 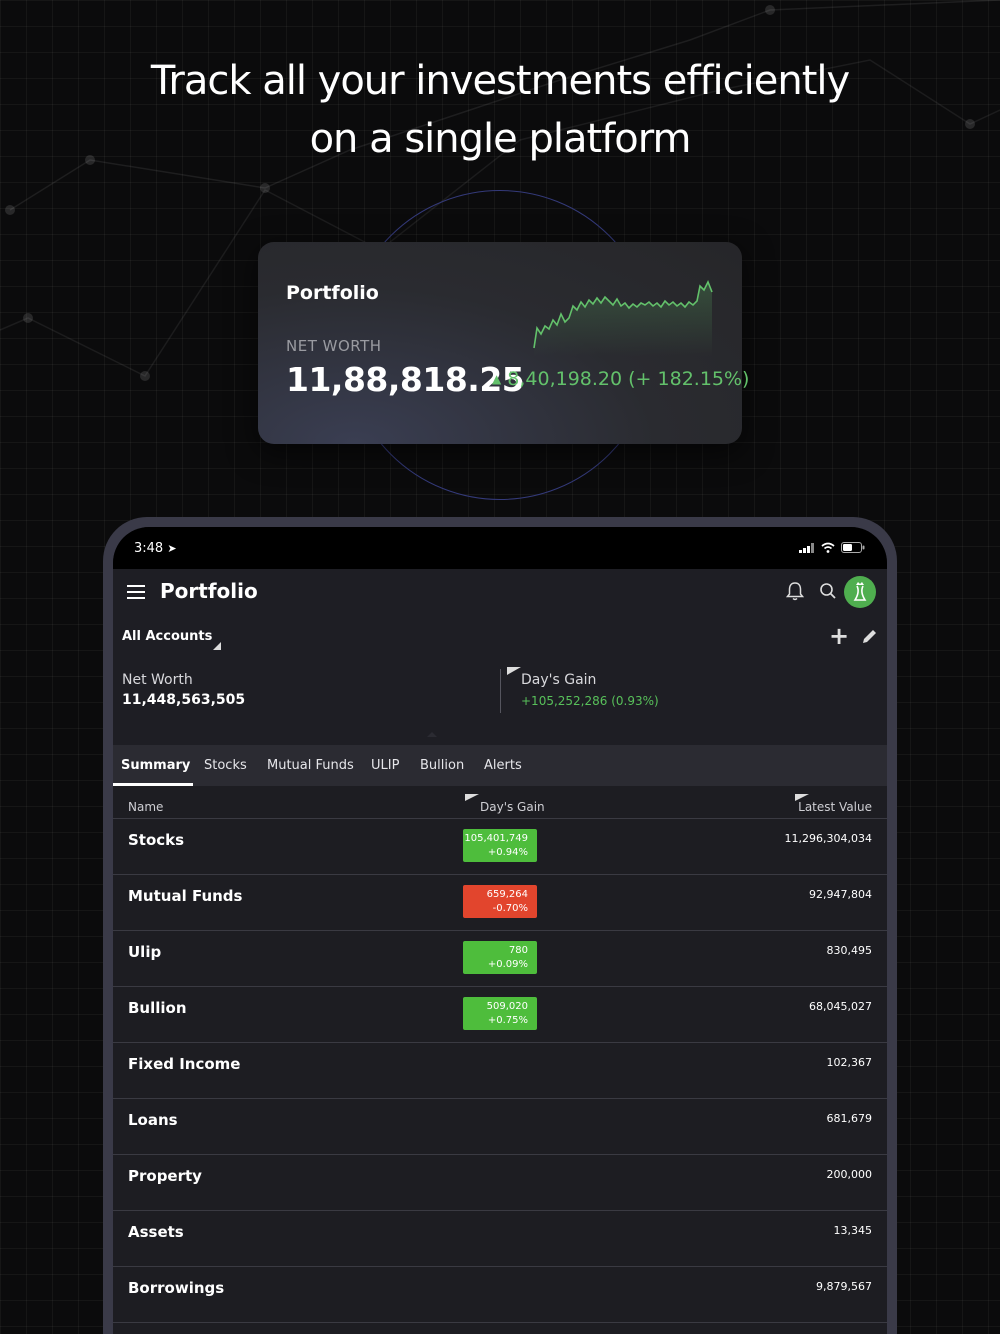 I want to click on row-name: Stocks, so click(x=156, y=840).